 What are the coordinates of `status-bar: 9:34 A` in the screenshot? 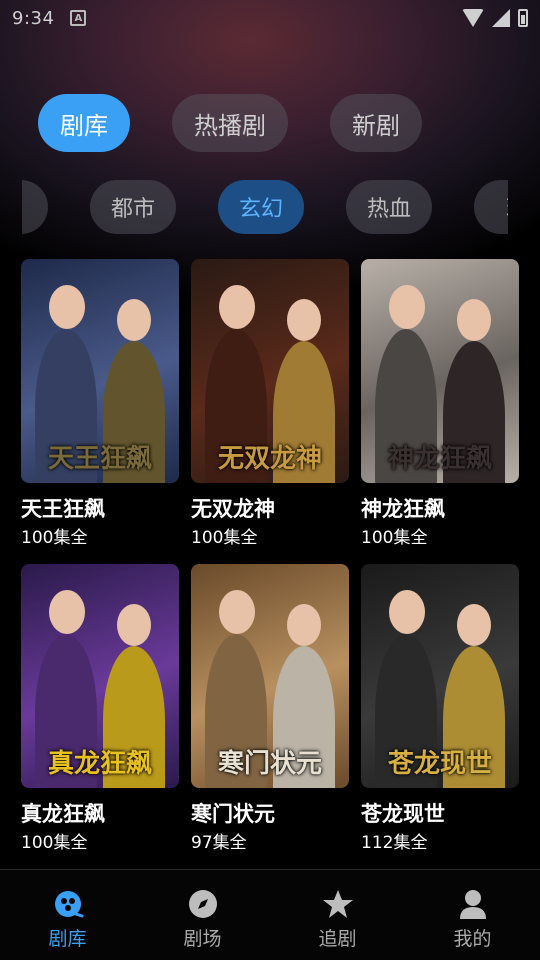 It's located at (270, 18).